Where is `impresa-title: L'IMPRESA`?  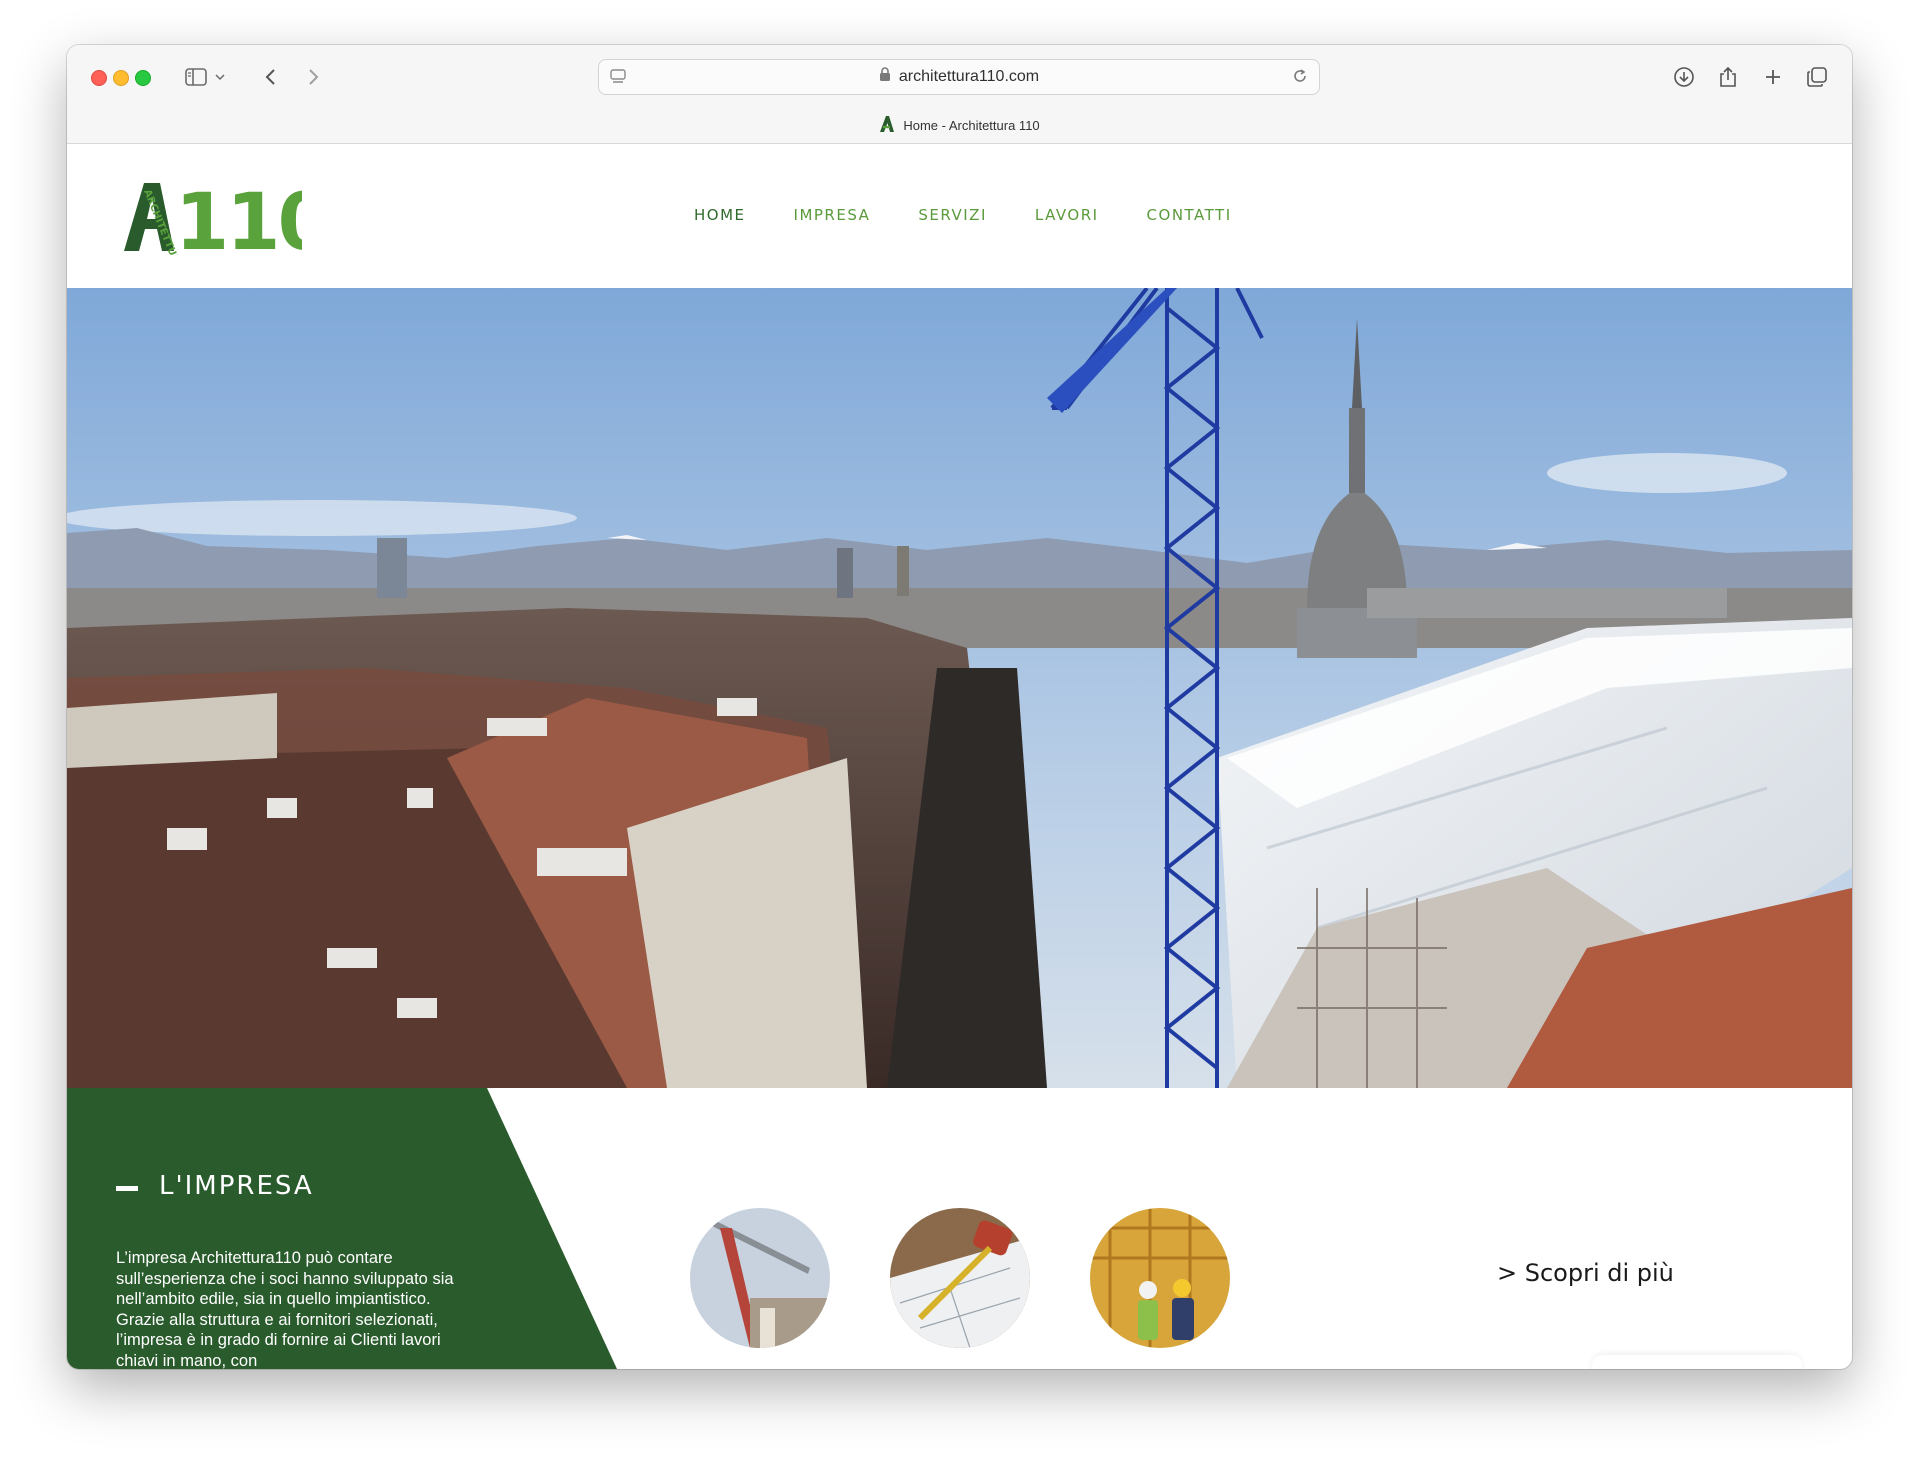 impresa-title: L'IMPRESA is located at coordinates (236, 1186).